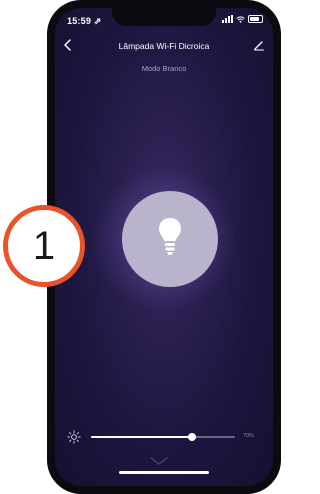 This screenshot has height=494, width=320. Describe the element at coordinates (159, 461) in the screenshot. I see `chevron-down-icon` at that location.